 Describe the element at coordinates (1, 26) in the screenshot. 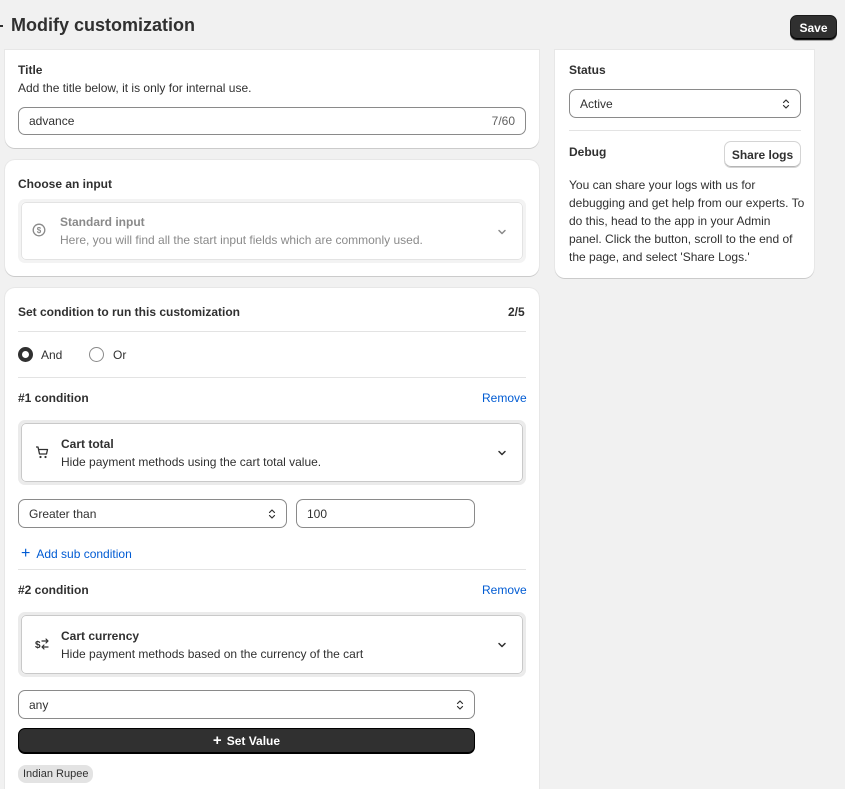

I see `back-arrow-icon` at that location.